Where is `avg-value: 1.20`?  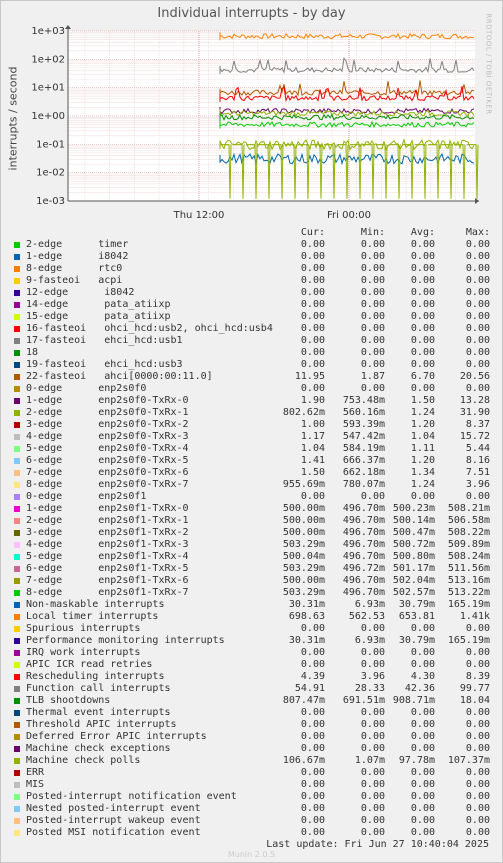 avg-value: 1.20 is located at coordinates (422, 424).